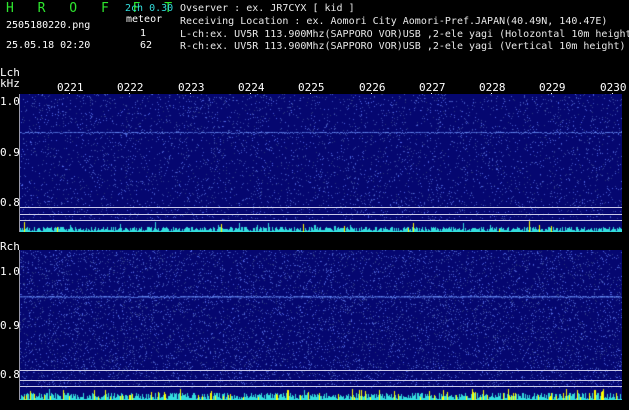 The height and width of the screenshot is (410, 629). I want to click on lch-meteor-count: 1, so click(143, 33).